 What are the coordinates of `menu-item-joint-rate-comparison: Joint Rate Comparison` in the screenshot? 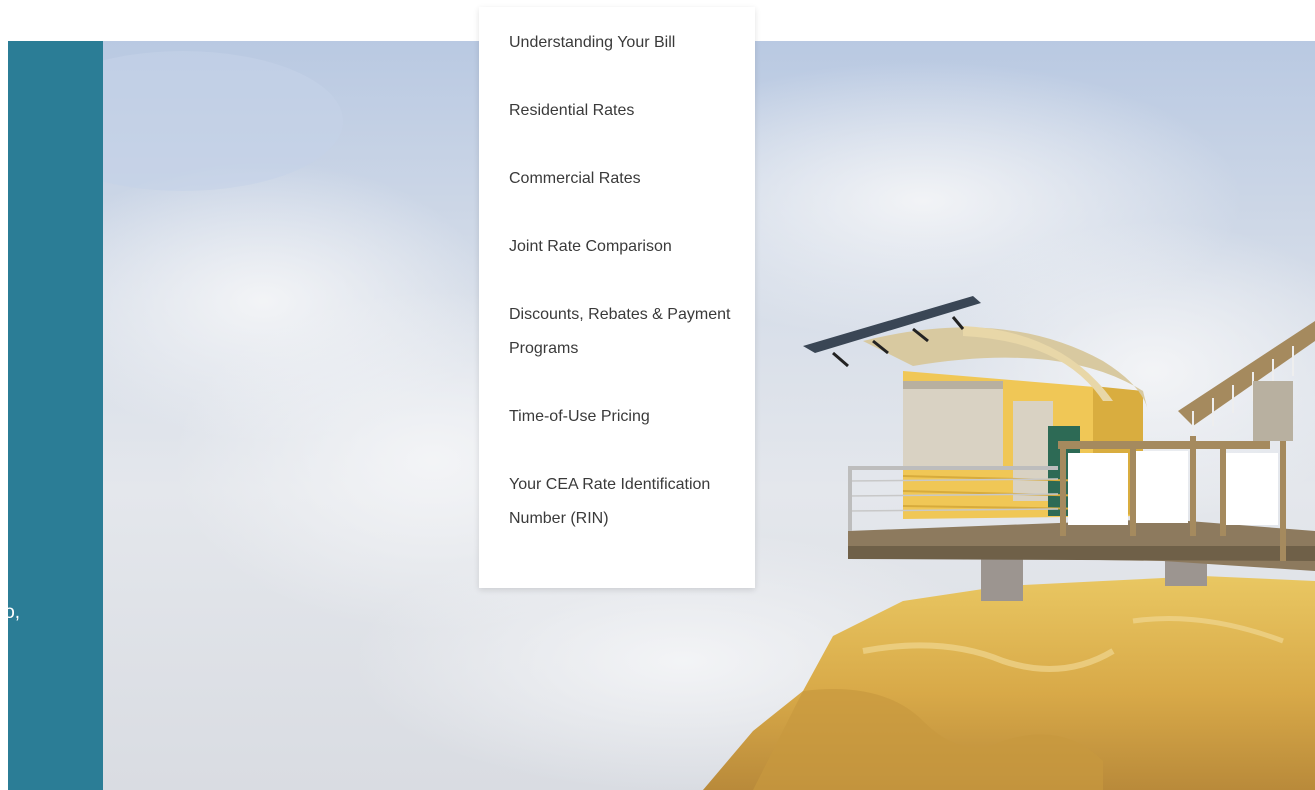 It's located at (627, 247).